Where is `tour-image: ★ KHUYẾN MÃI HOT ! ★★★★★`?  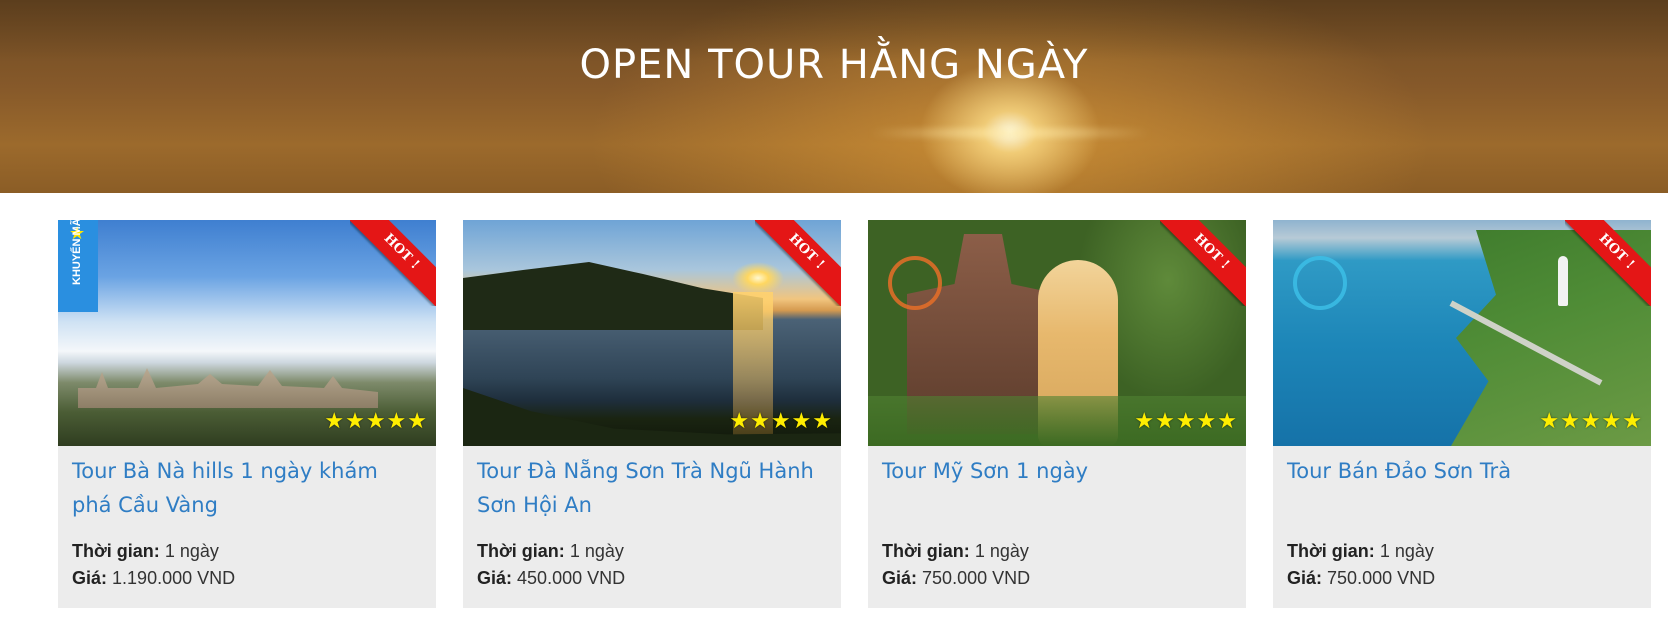
tour-image: ★ KHUYẾN MÃI HOT ! ★★★★★ is located at coordinates (247, 333).